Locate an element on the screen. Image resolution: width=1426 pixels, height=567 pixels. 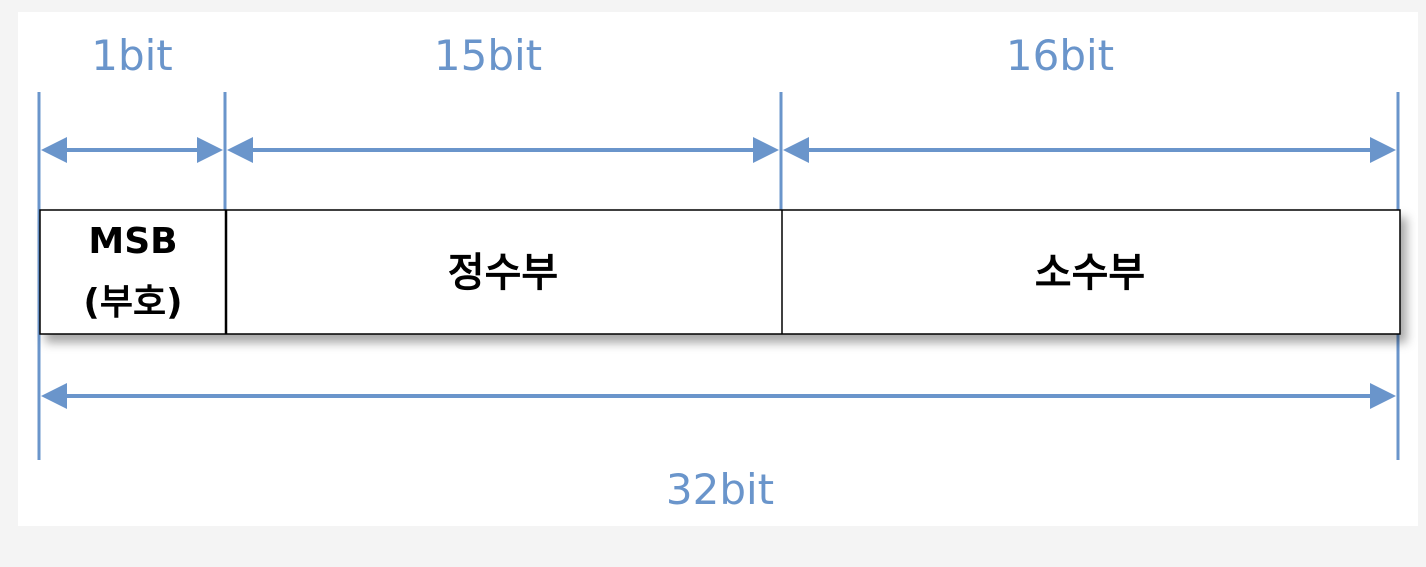
integer-field-label: 정수부 is located at coordinates (503, 273).